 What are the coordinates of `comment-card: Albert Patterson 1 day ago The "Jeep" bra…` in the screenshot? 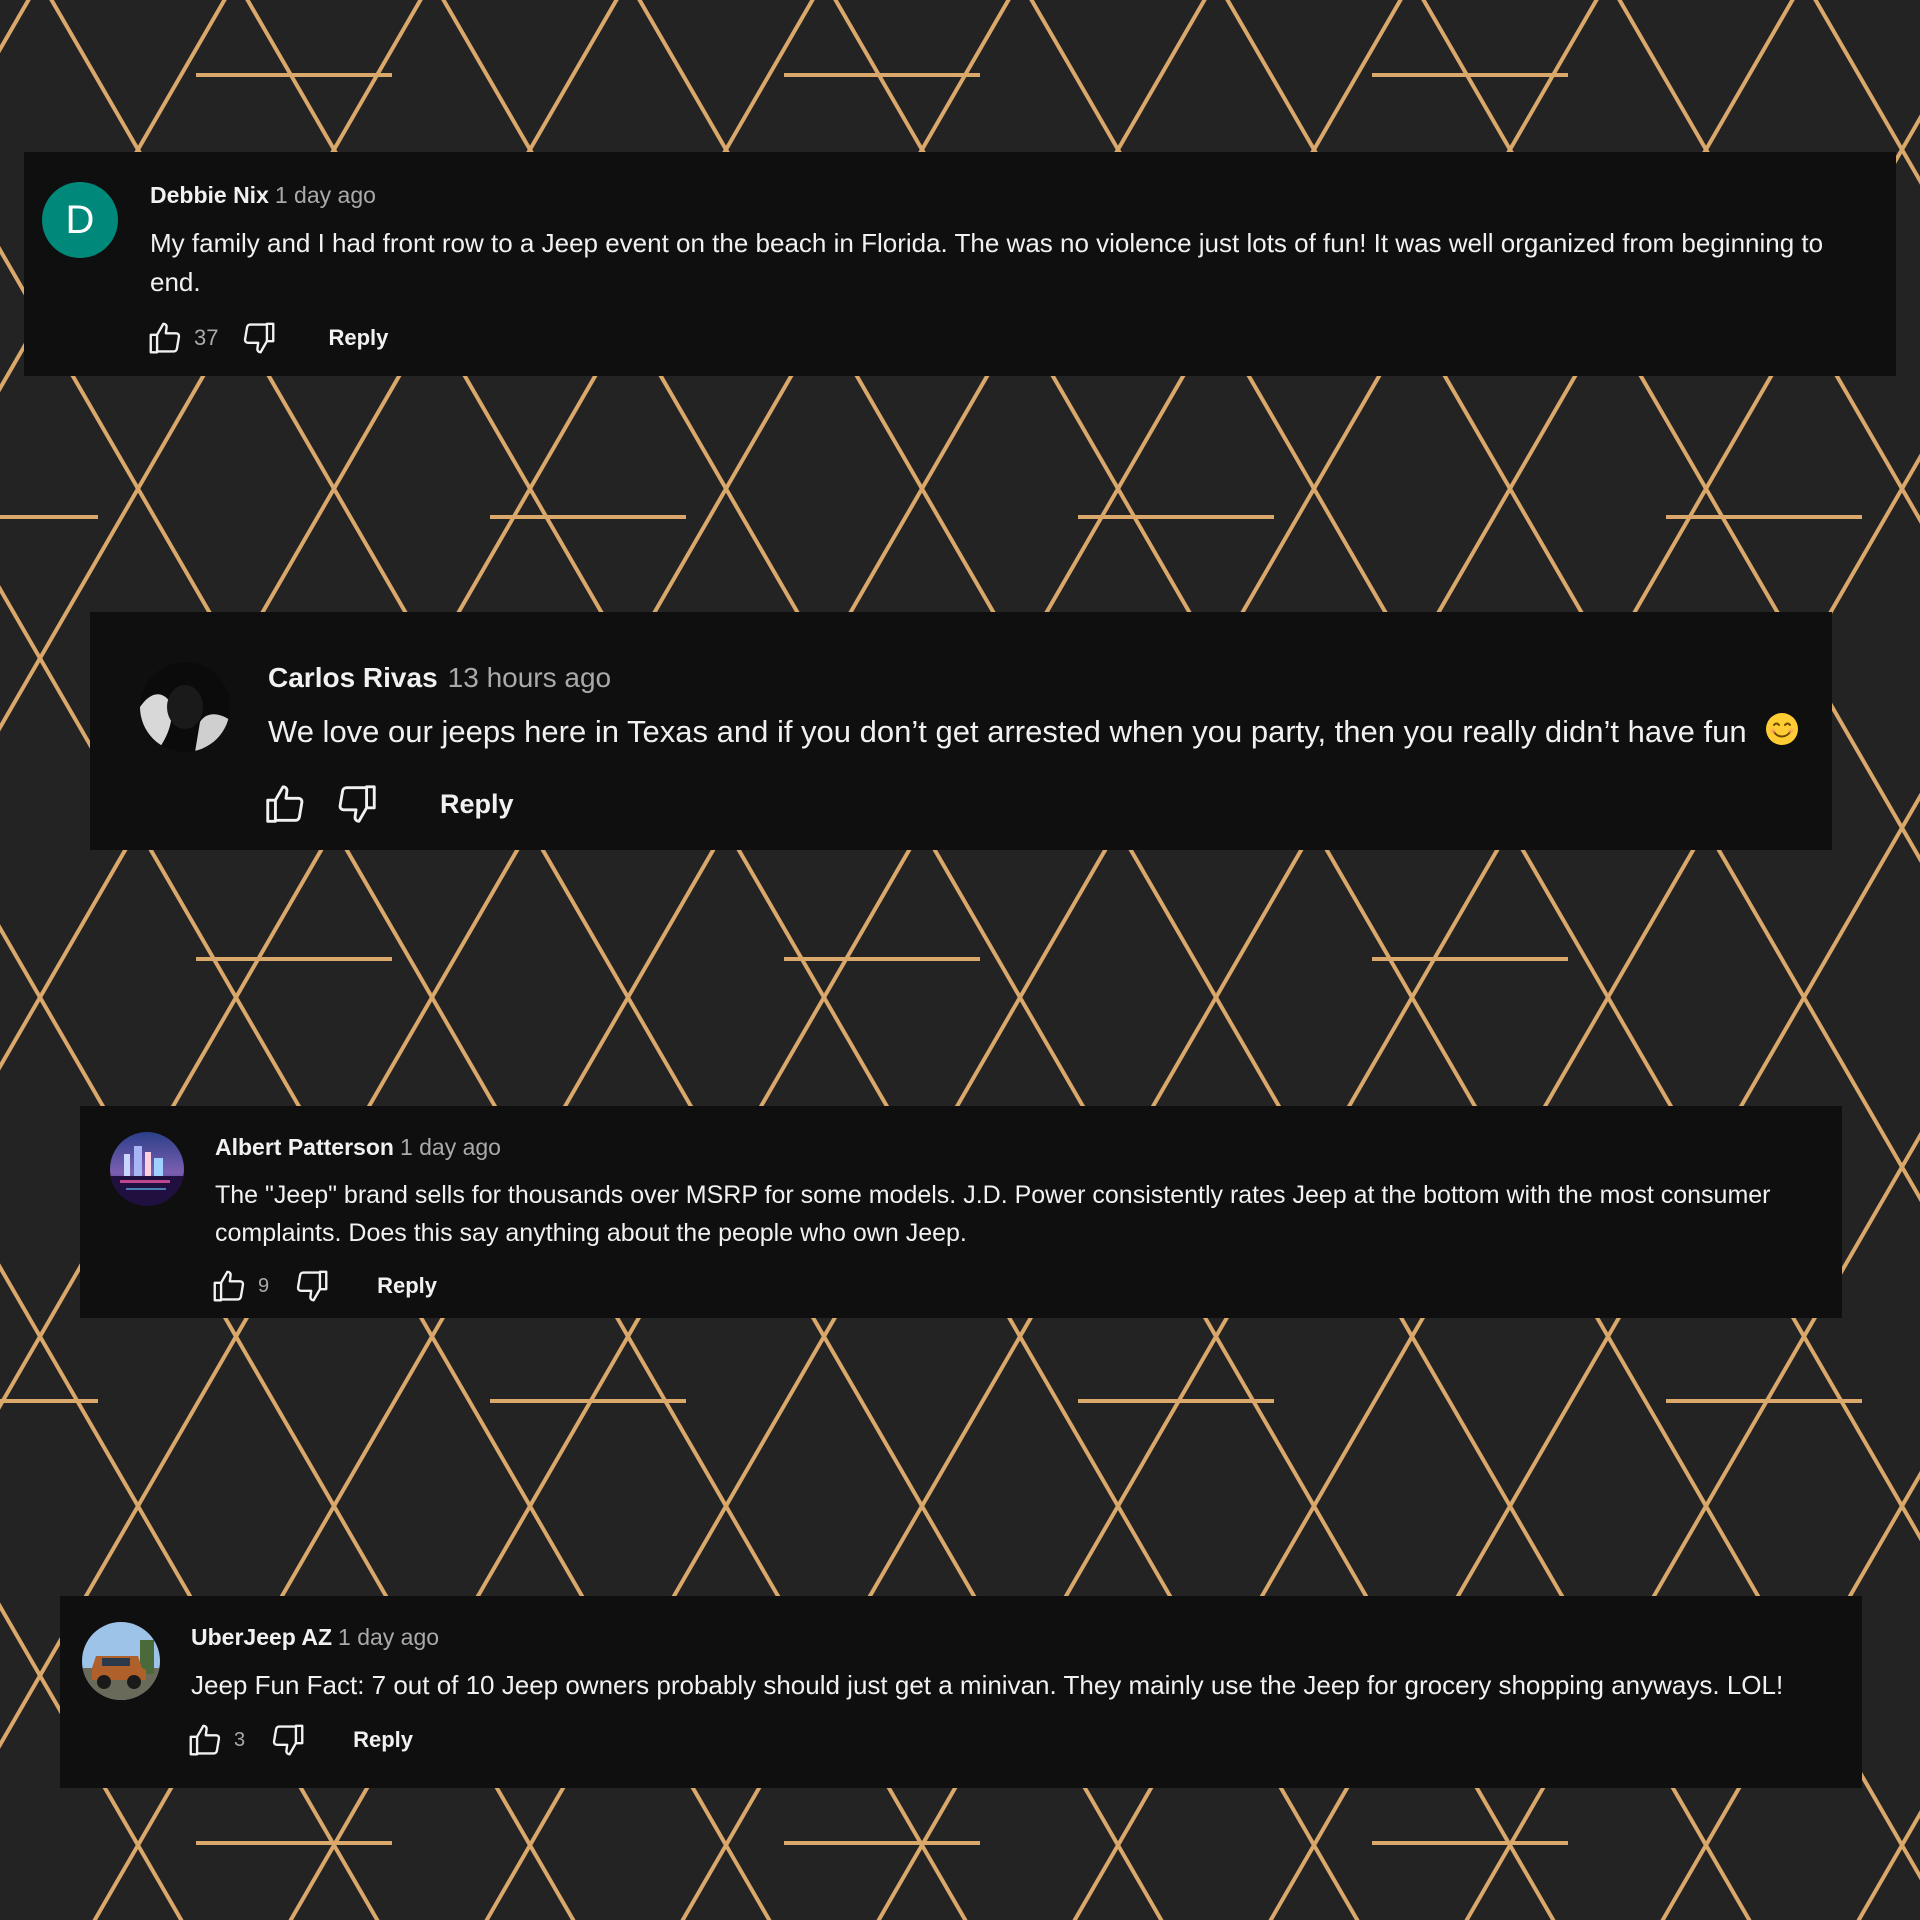 It's located at (961, 1212).